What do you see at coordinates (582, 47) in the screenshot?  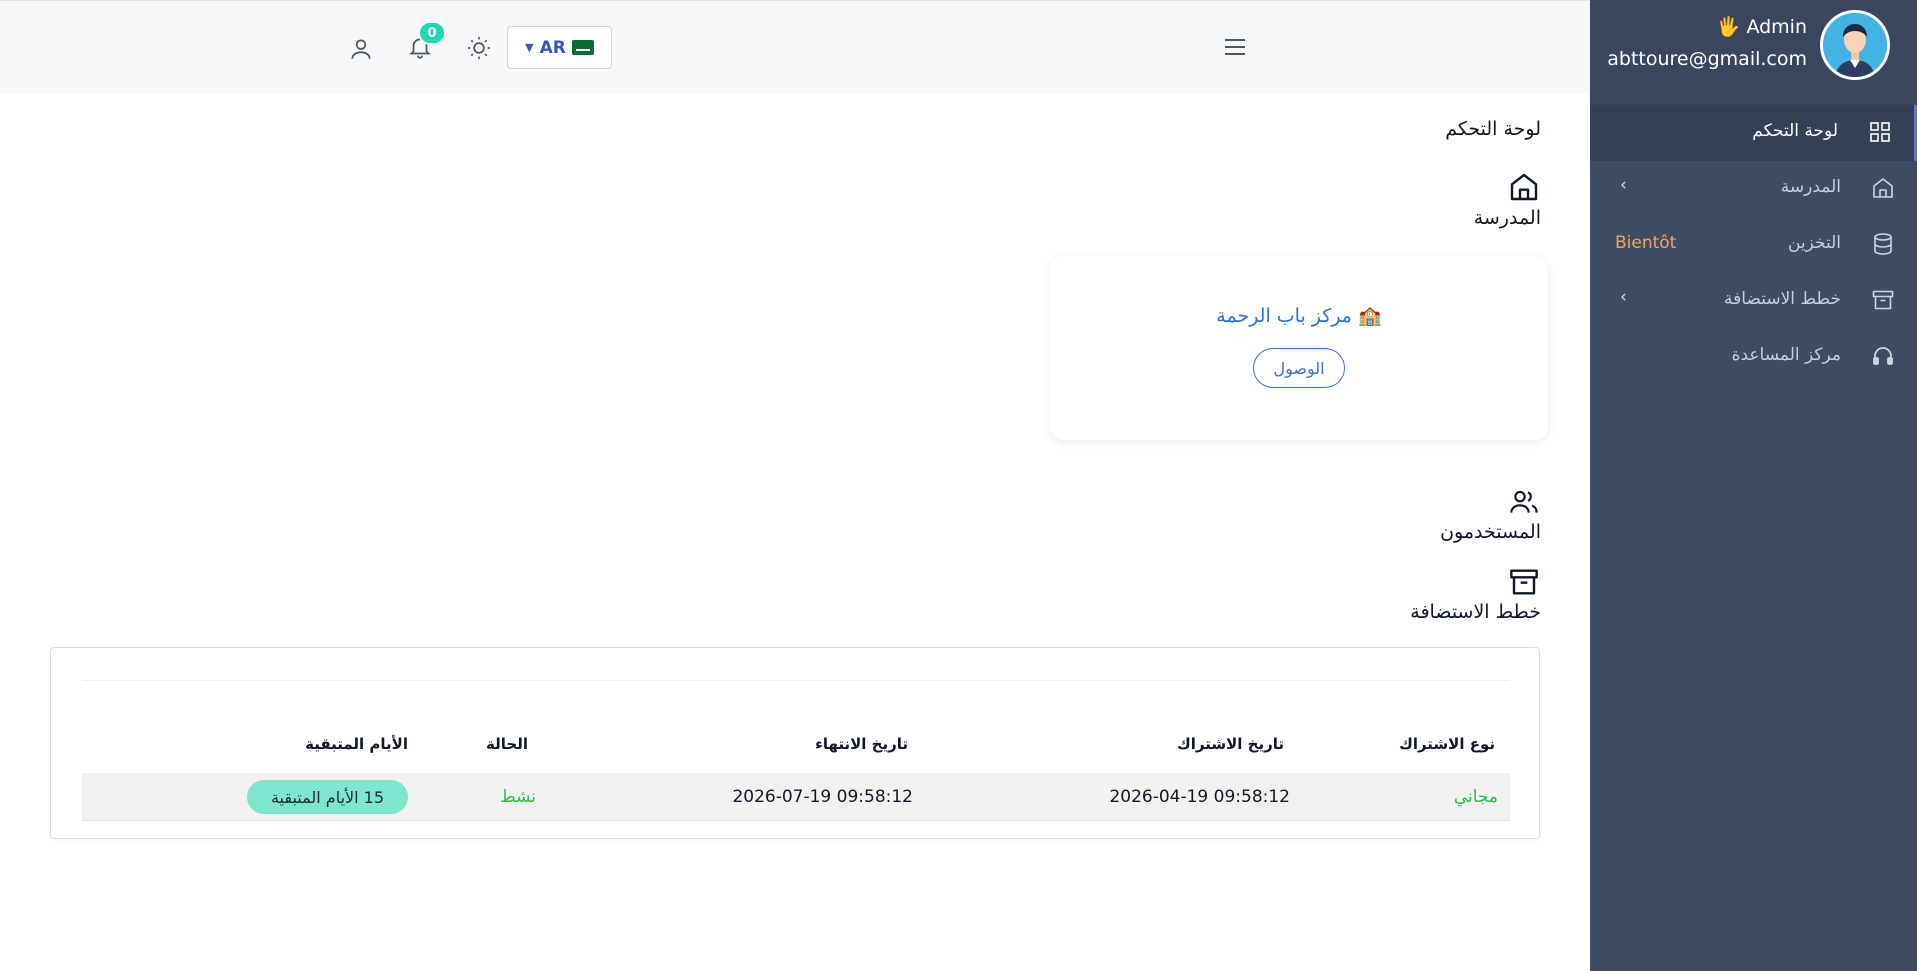 I see `saudi-flag-icon` at bounding box center [582, 47].